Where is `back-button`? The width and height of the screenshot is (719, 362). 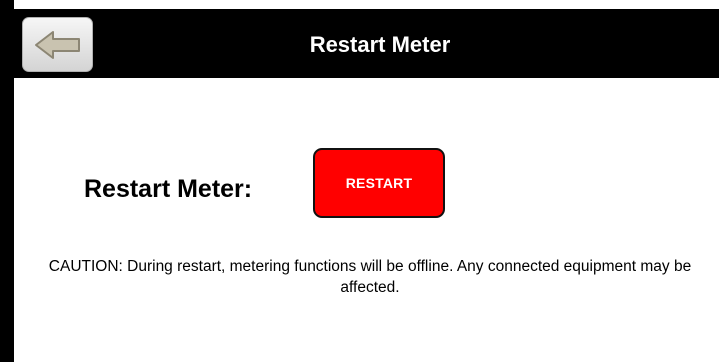 back-button is located at coordinates (57, 44).